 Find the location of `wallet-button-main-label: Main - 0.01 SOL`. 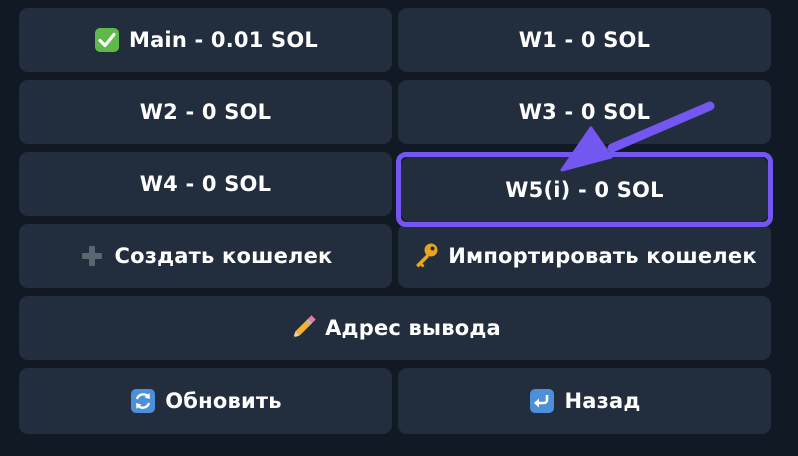

wallet-button-main-label: Main - 0.01 SOL is located at coordinates (223, 40).